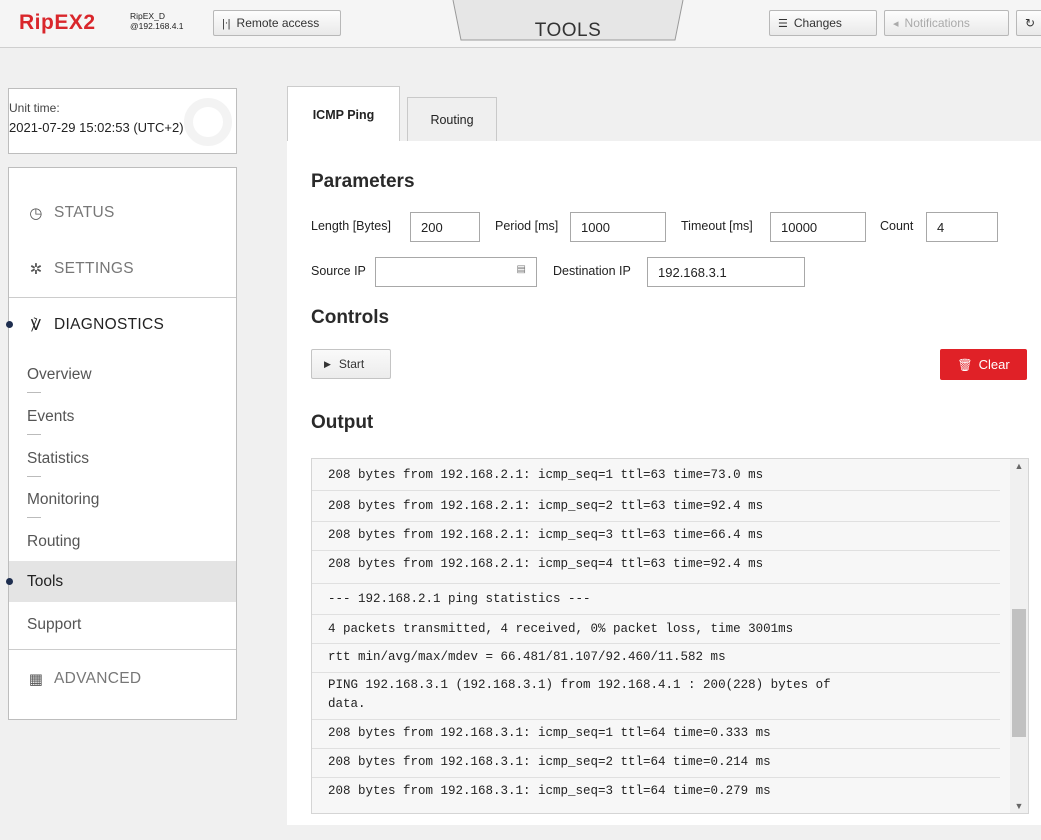 The image size is (1041, 840). What do you see at coordinates (817, 23) in the screenshot?
I see `changes-label: Changes` at bounding box center [817, 23].